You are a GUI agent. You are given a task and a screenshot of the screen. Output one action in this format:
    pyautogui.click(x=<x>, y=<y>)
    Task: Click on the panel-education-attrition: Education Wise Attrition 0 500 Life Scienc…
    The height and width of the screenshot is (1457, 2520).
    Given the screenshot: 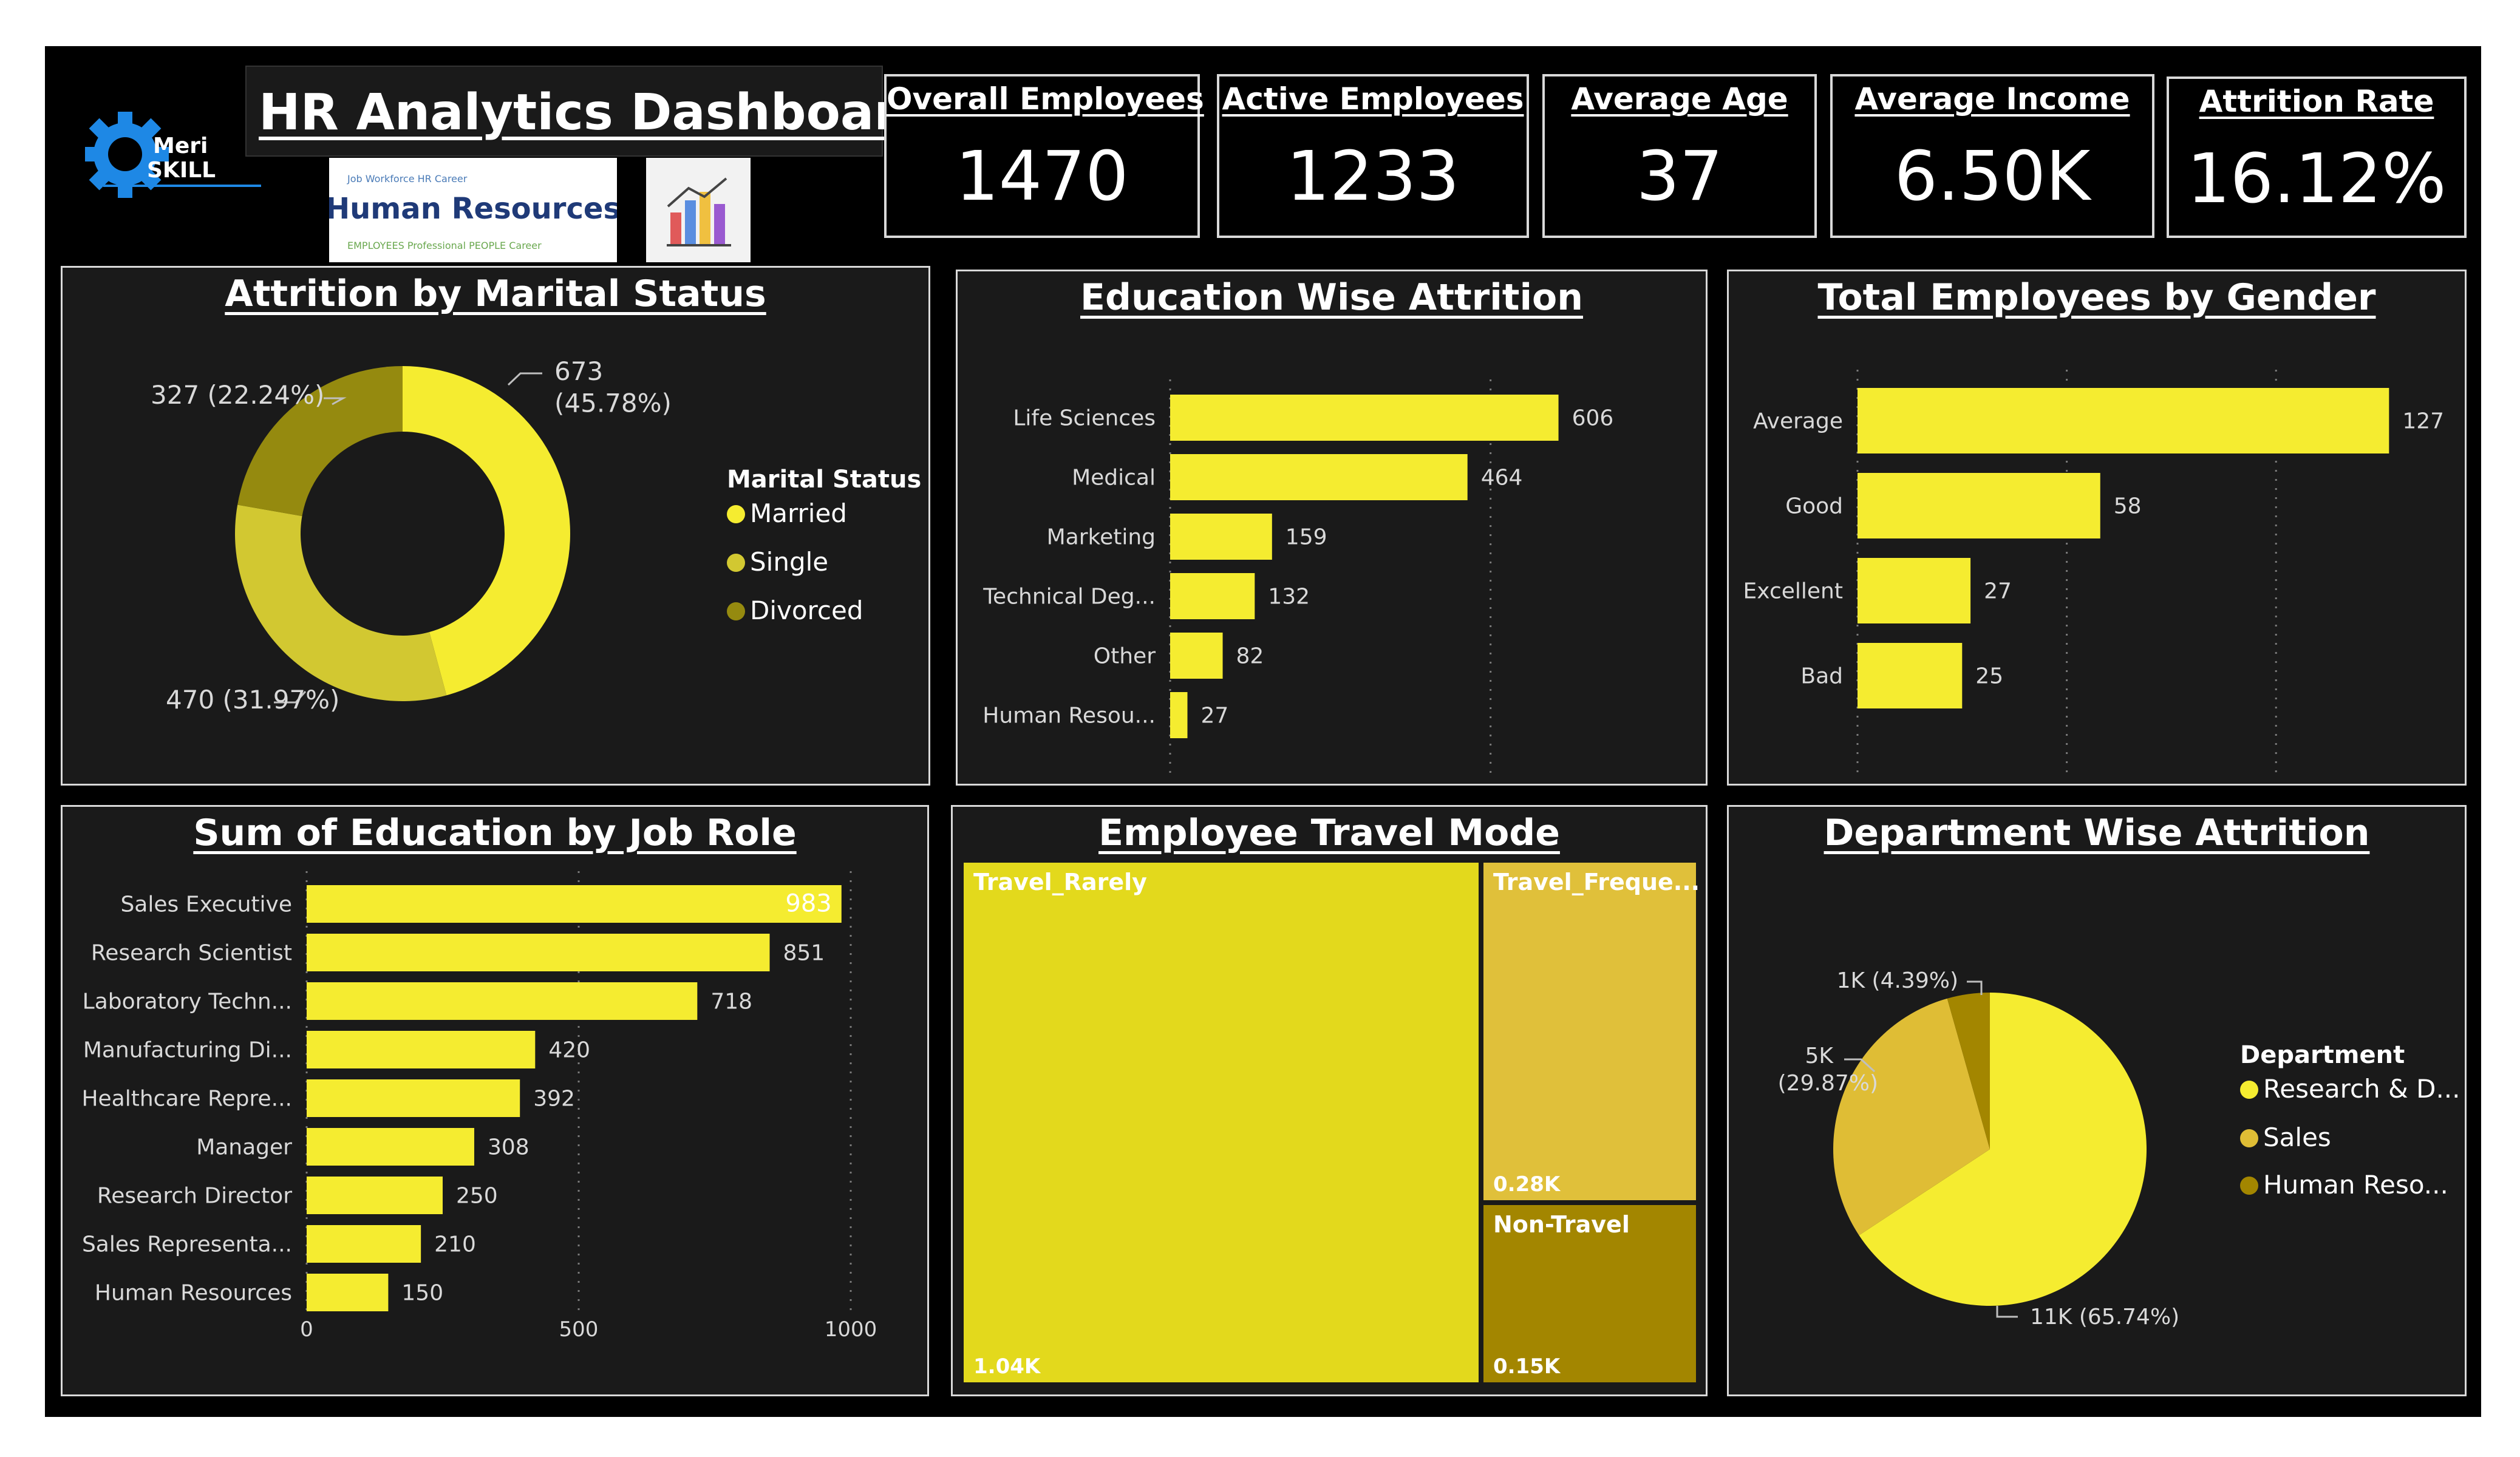 What is the action you would take?
    pyautogui.click(x=1332, y=528)
    